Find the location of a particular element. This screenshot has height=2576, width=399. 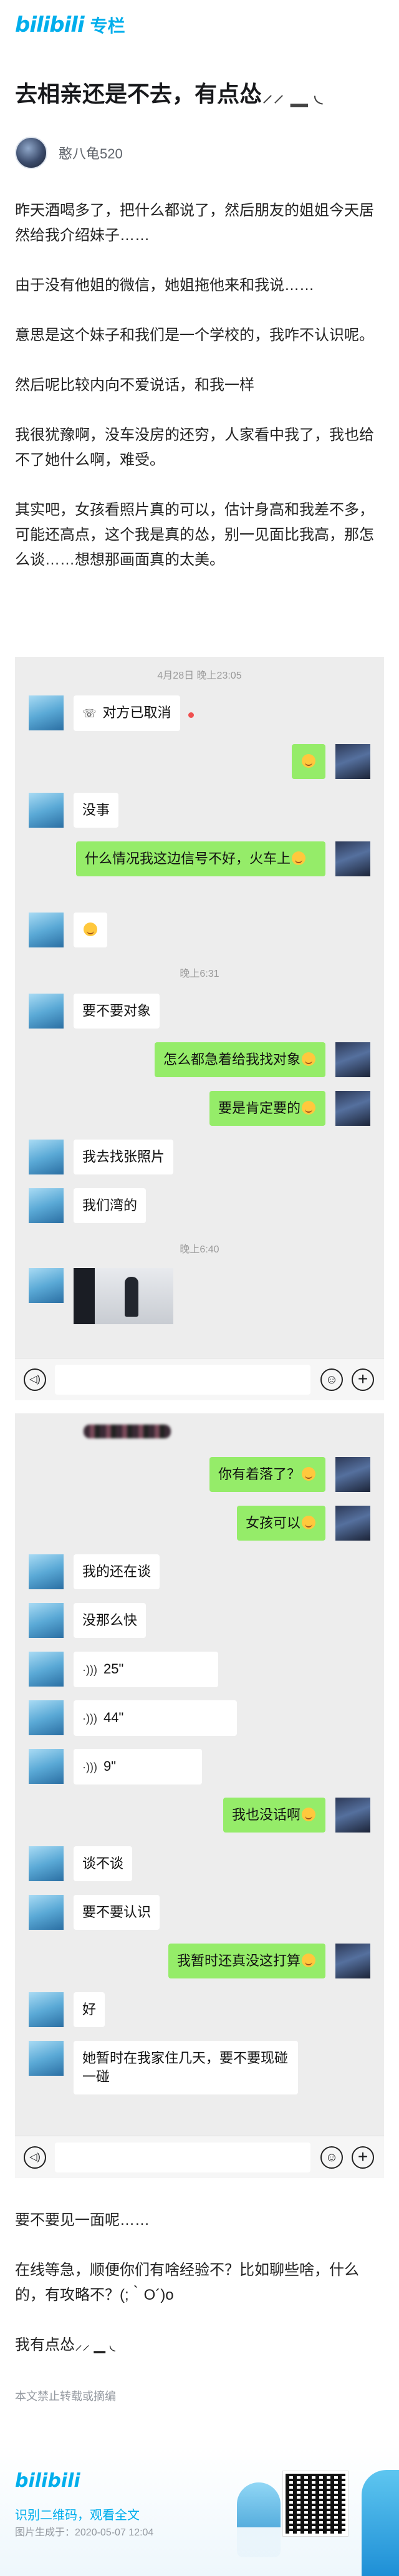

message-bubble: 我去找张照片 is located at coordinates (124, 1157).